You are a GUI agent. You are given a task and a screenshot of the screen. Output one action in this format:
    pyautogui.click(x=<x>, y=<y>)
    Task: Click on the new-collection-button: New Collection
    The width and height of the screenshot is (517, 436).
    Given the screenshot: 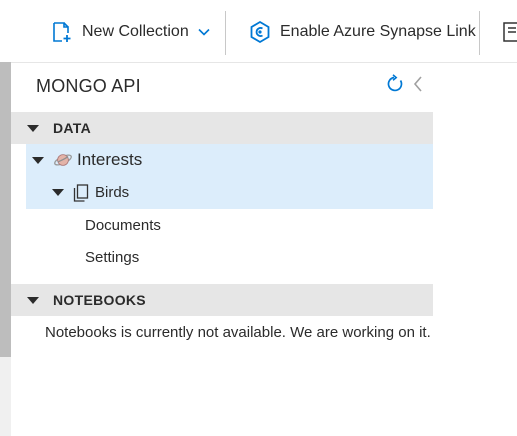 What is the action you would take?
    pyautogui.click(x=130, y=32)
    